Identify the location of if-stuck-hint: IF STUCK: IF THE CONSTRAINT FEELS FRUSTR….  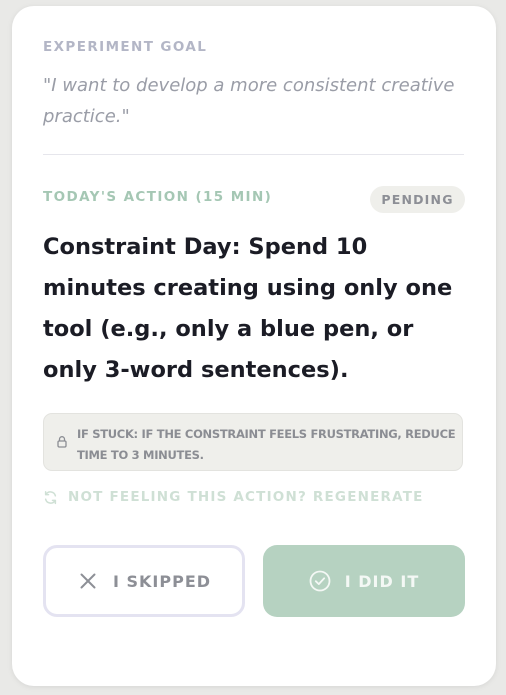
(253, 442).